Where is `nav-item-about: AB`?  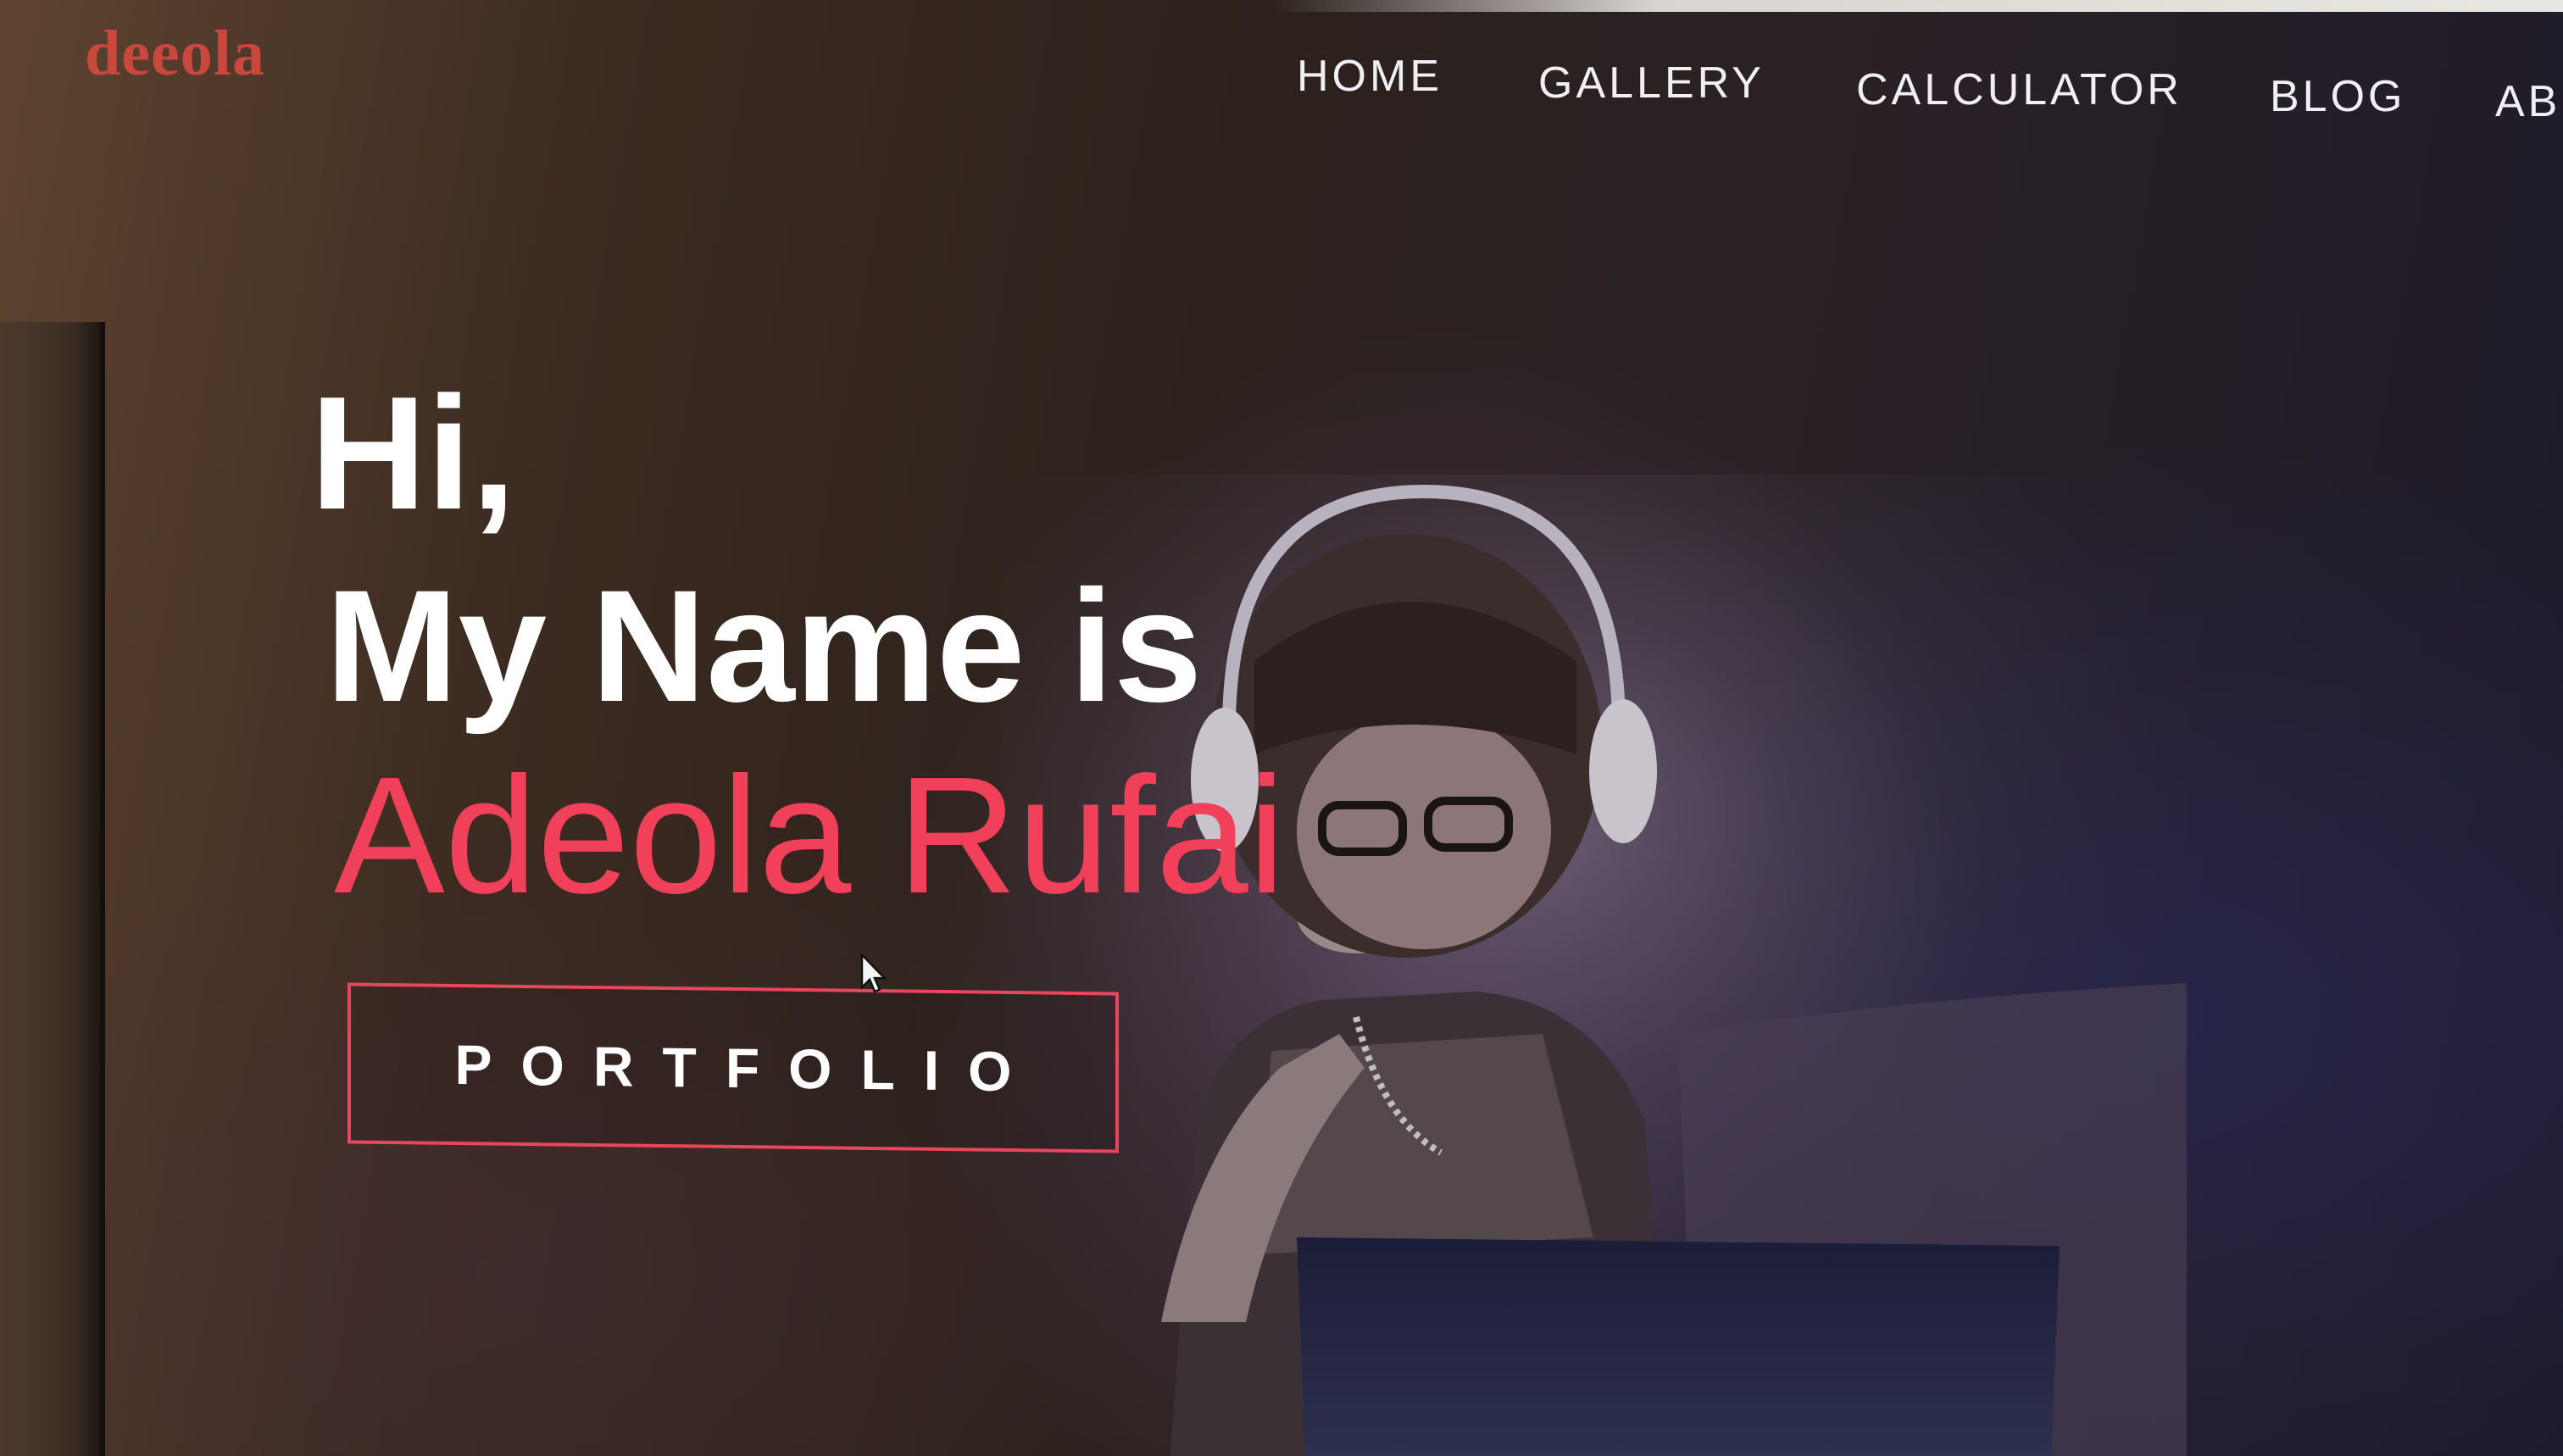 nav-item-about: AB is located at coordinates (2527, 102).